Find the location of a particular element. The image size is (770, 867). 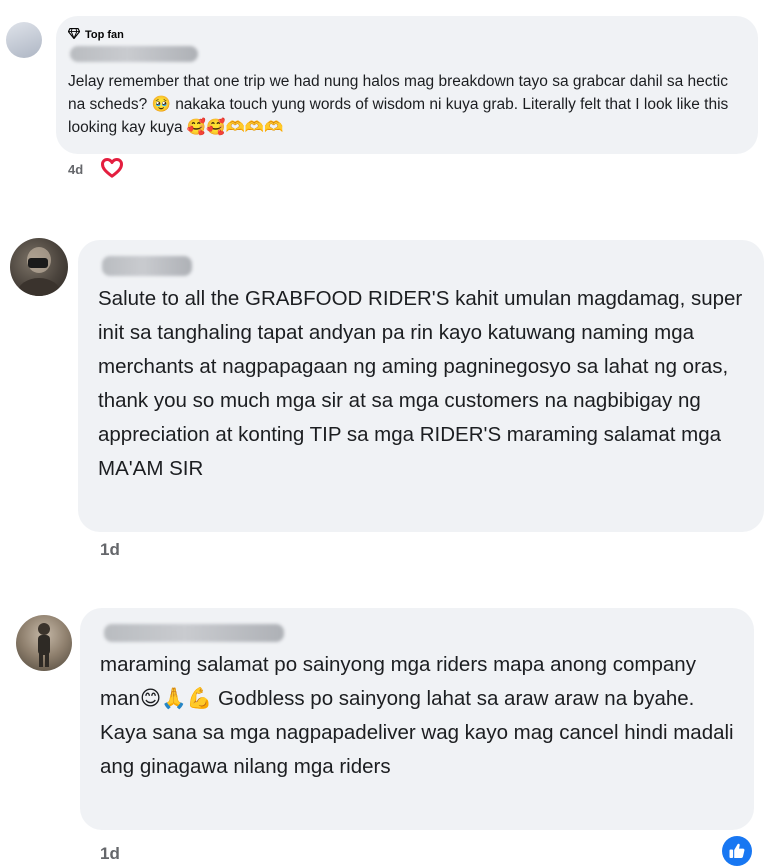

thumbs-up-icon is located at coordinates (737, 851).